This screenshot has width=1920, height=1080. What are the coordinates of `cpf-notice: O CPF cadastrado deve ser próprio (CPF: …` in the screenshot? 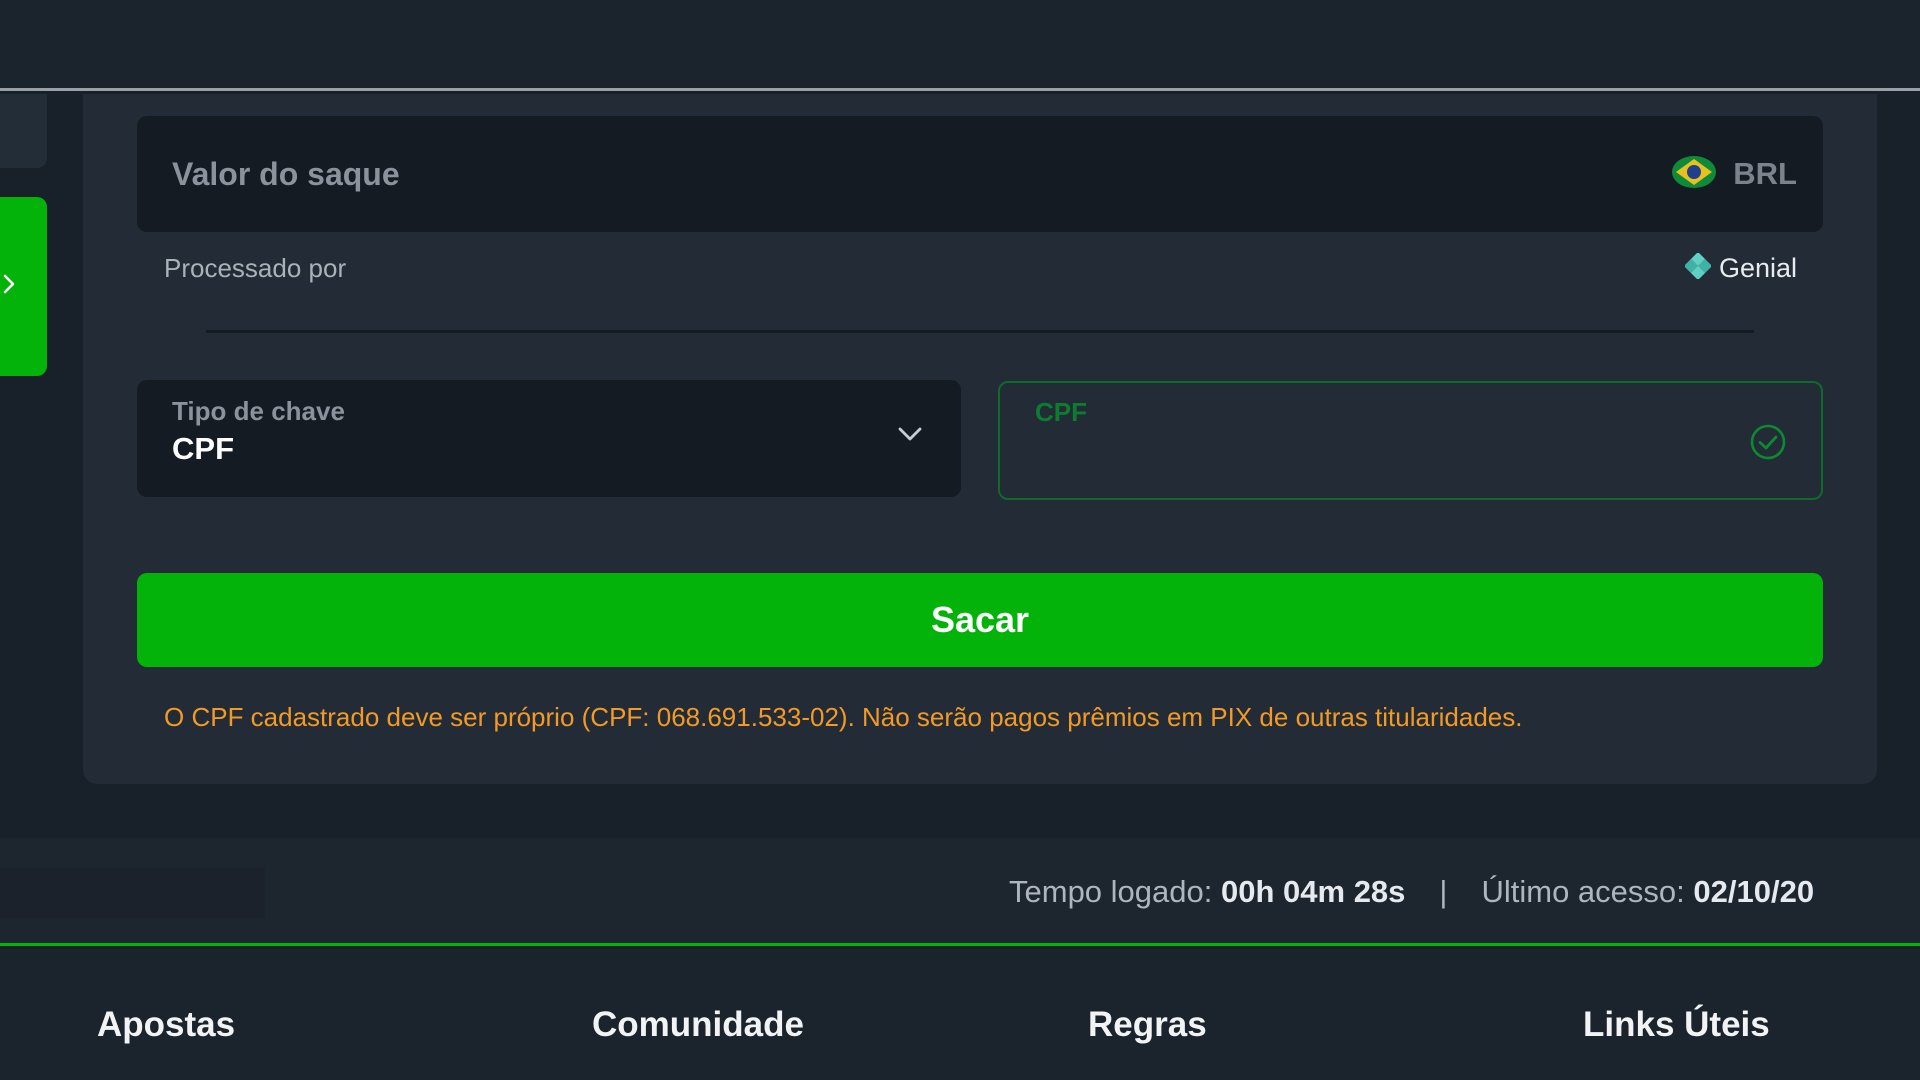 It's located at (843, 717).